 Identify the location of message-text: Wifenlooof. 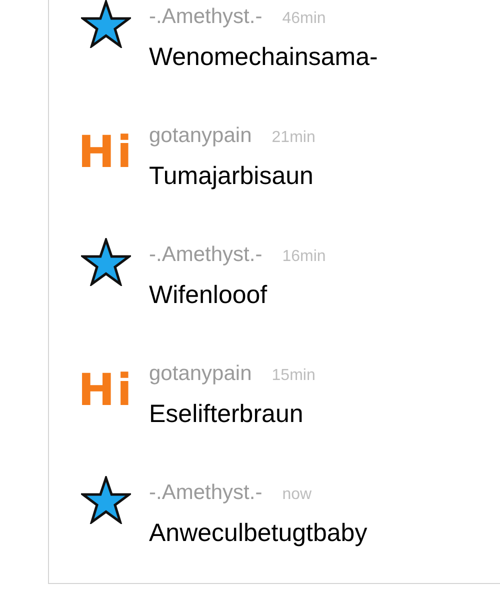
(208, 295).